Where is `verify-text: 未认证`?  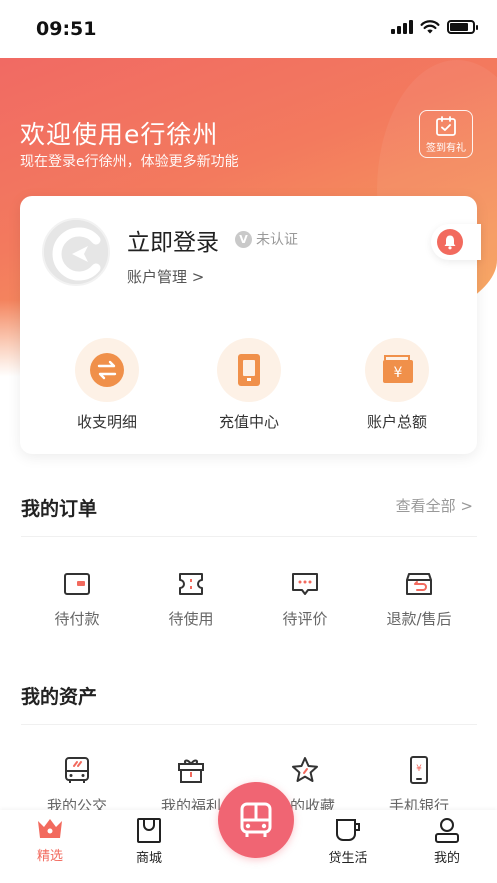
verify-text: 未认证 is located at coordinates (277, 240).